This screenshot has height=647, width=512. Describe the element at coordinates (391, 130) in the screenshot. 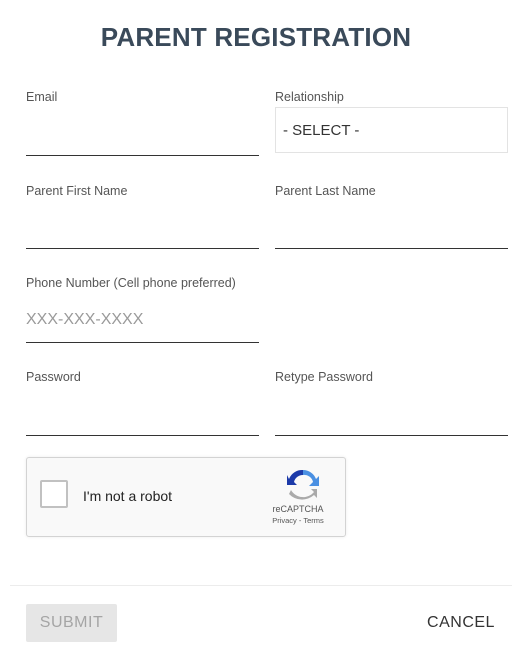

I see `relationship-select: - SELECT -` at that location.